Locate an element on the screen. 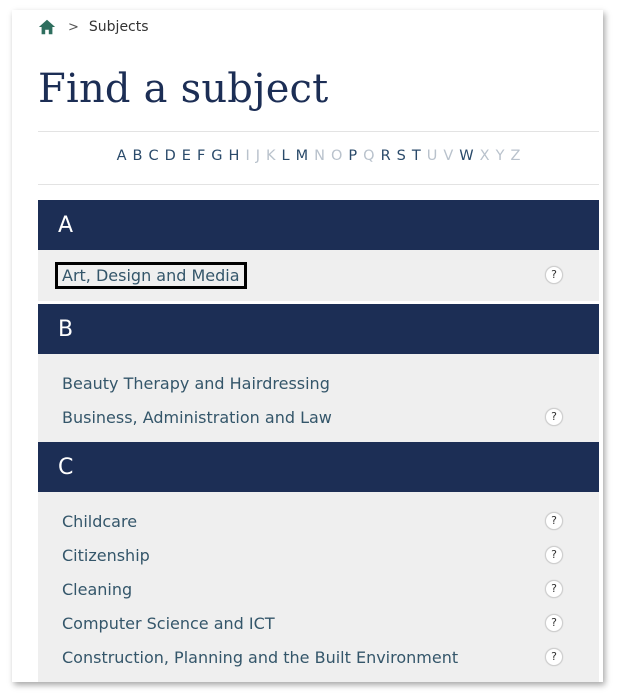 The width and height of the screenshot is (620, 697). section-a: A Art, Design and Media ? is located at coordinates (318, 250).